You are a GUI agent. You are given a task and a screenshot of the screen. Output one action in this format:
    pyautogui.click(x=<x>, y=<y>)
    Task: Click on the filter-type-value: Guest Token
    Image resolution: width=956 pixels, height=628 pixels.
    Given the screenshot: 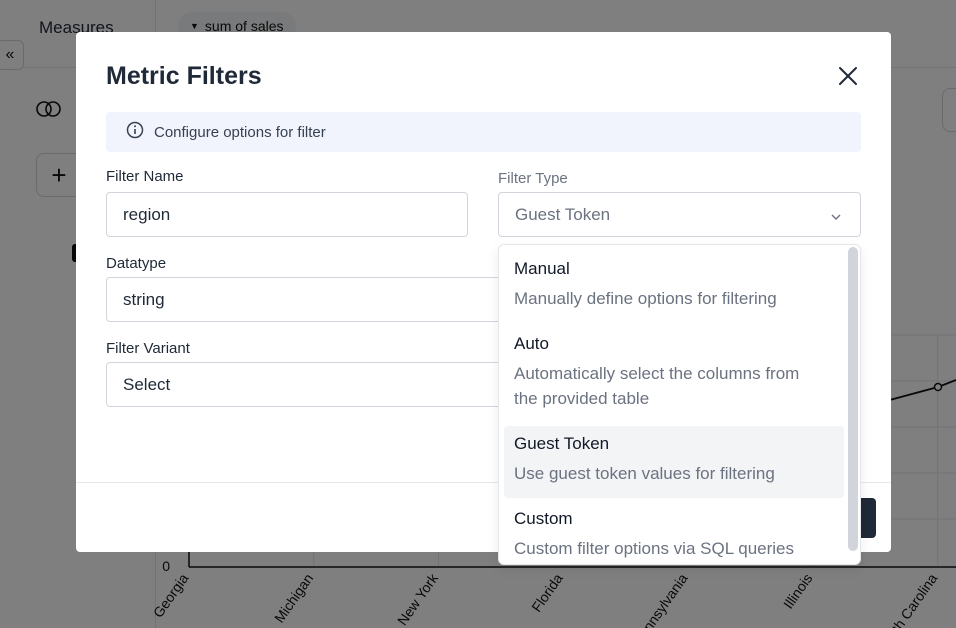 What is the action you would take?
    pyautogui.click(x=563, y=214)
    